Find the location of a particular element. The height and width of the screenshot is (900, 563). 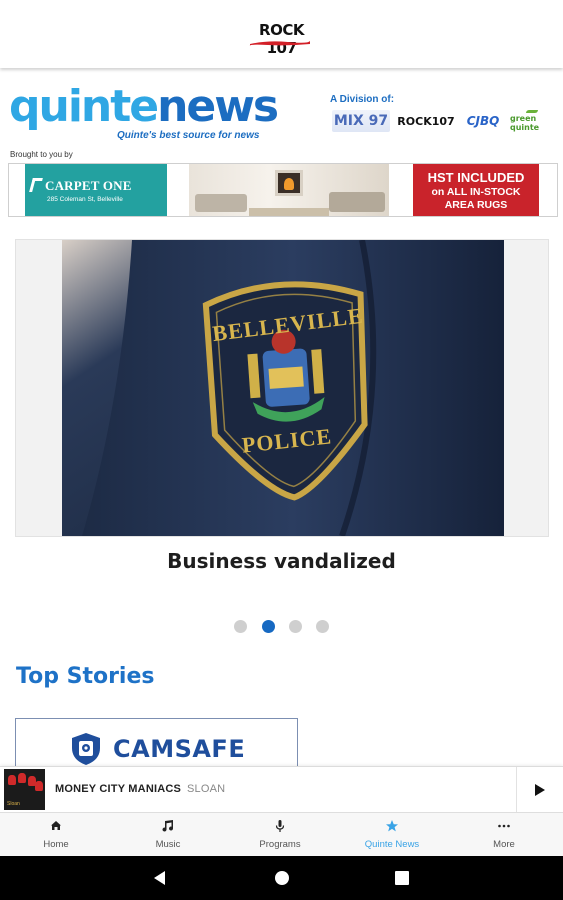

rock107-logo: ROCK 107 is located at coordinates (282, 39).